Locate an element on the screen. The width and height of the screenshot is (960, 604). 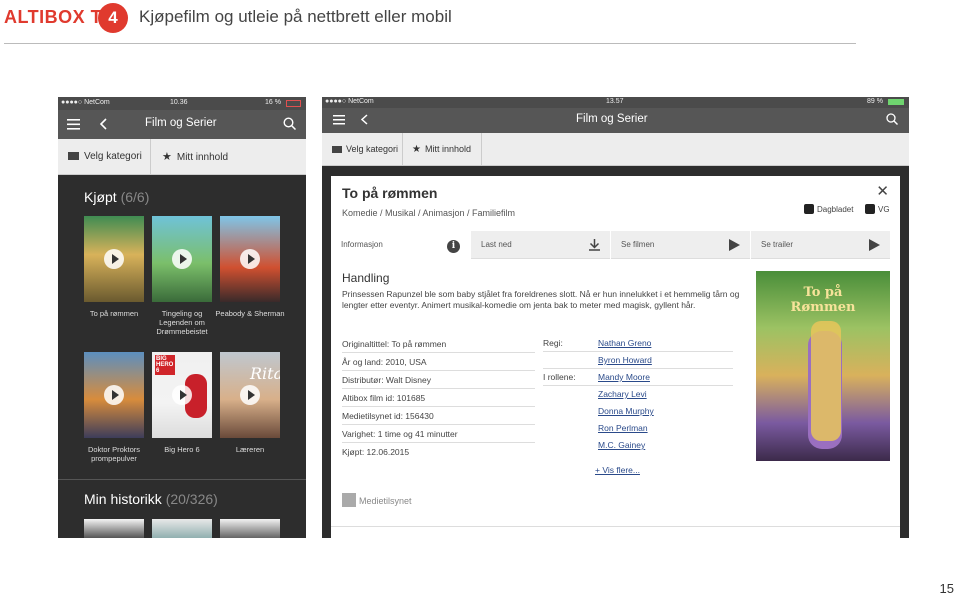
hair-figure is located at coordinates (826, 381).